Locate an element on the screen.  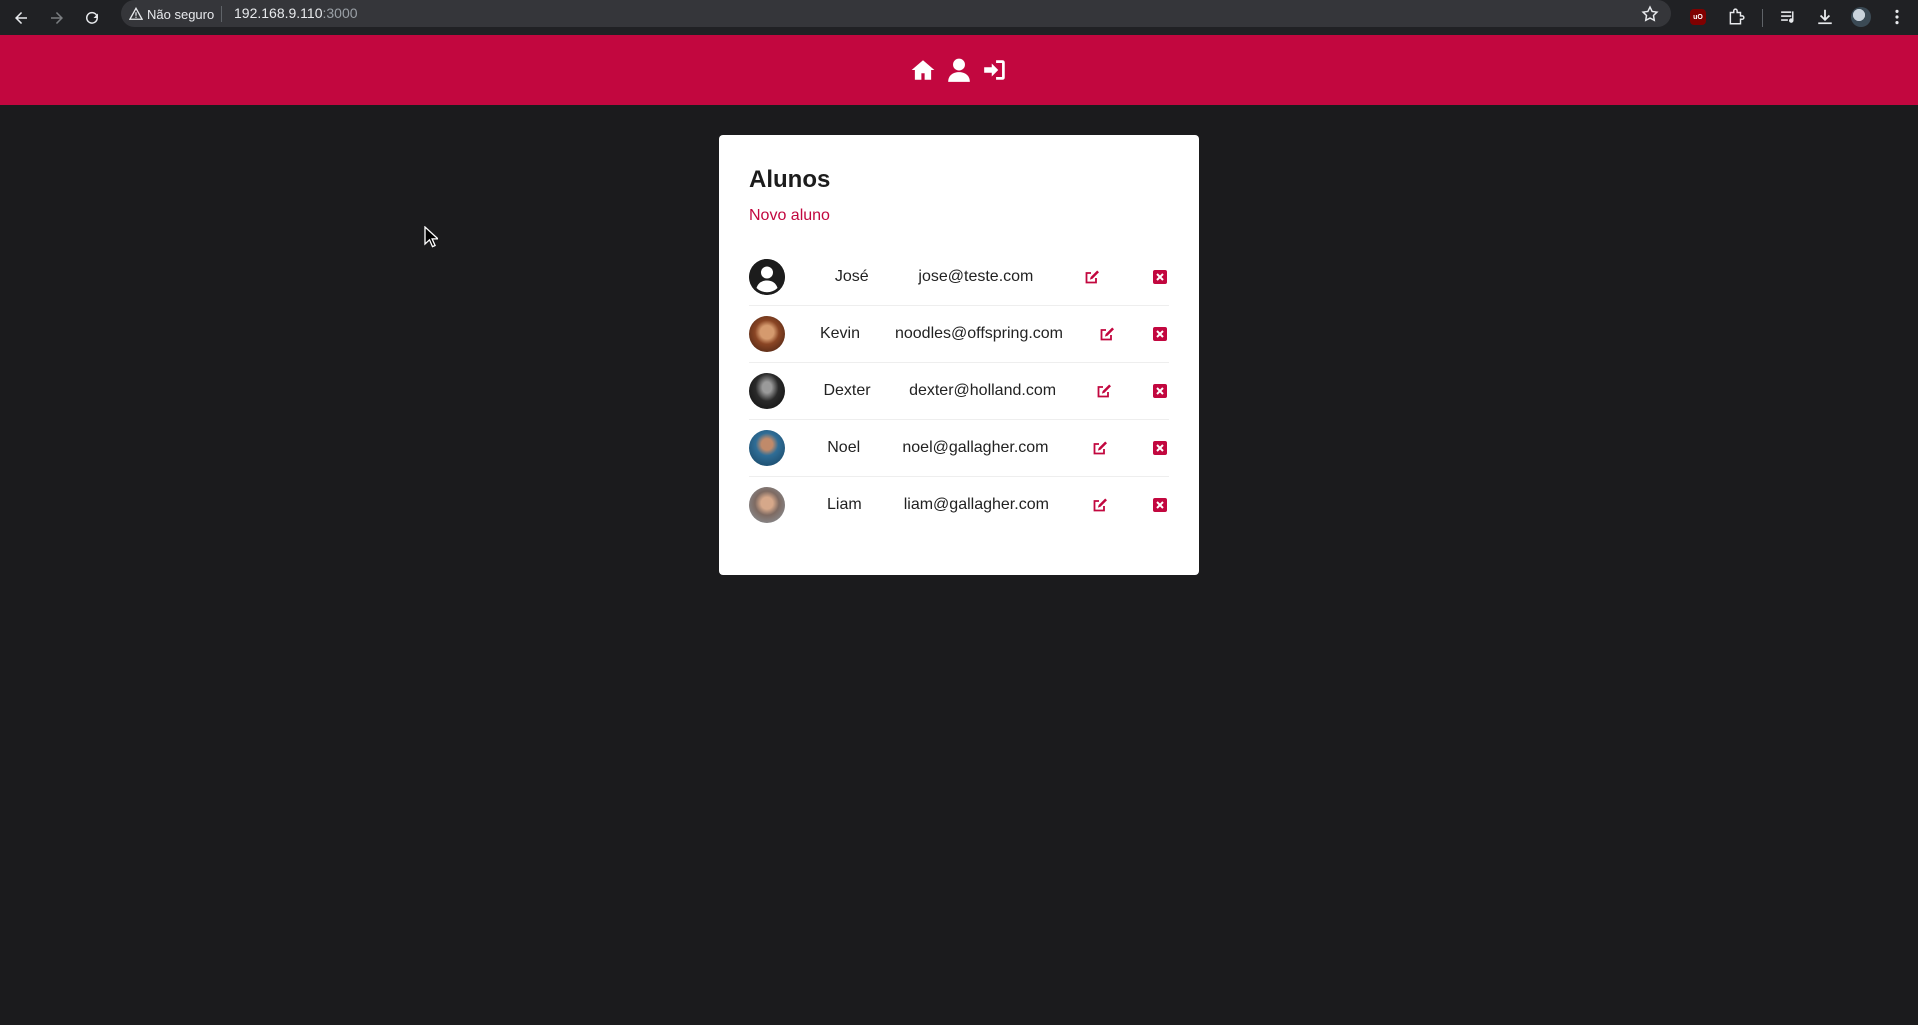
warning-icon is located at coordinates (136, 13).